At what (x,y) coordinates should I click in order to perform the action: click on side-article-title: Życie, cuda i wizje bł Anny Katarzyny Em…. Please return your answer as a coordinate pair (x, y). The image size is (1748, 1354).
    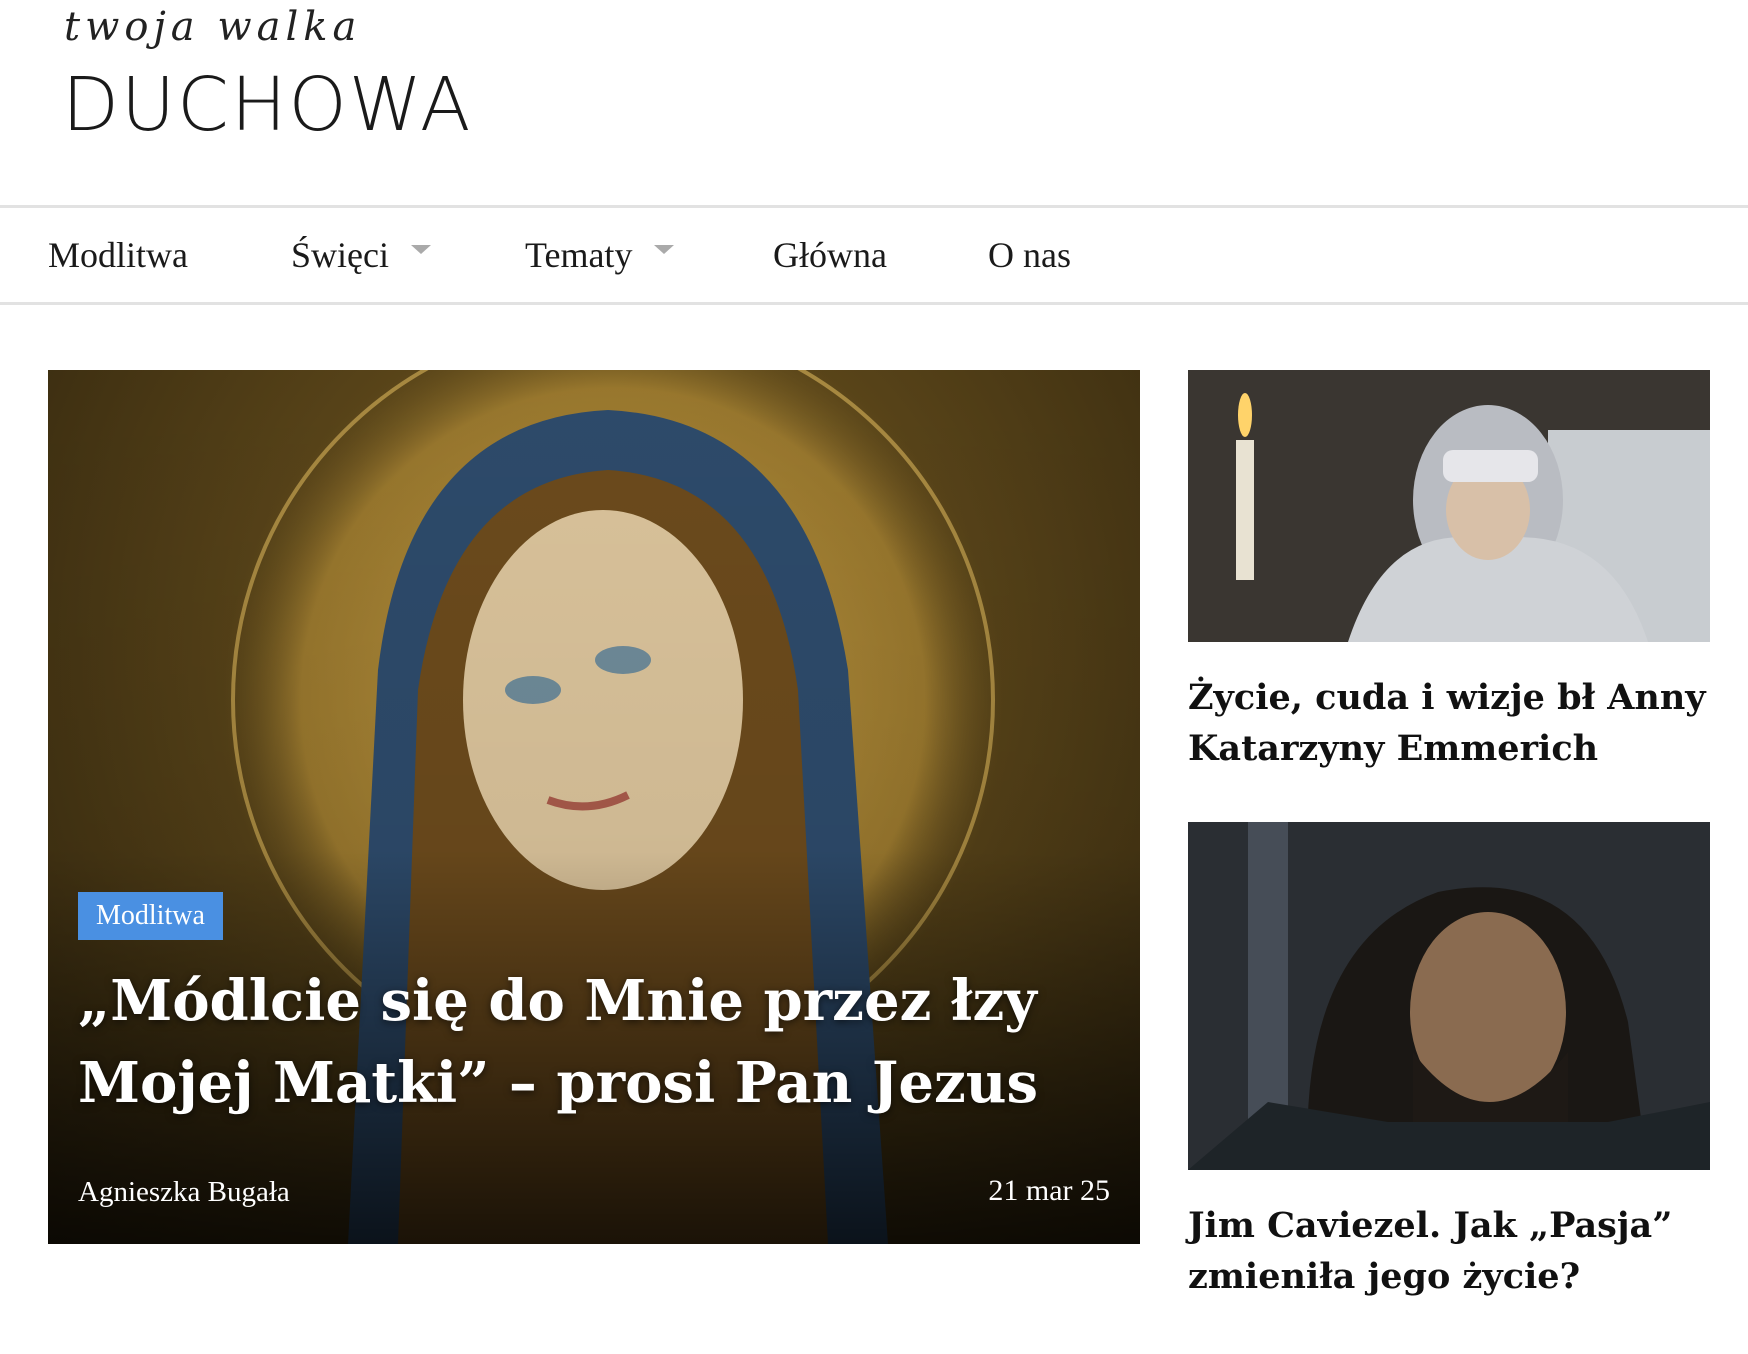
    Looking at the image, I should click on (1458, 723).